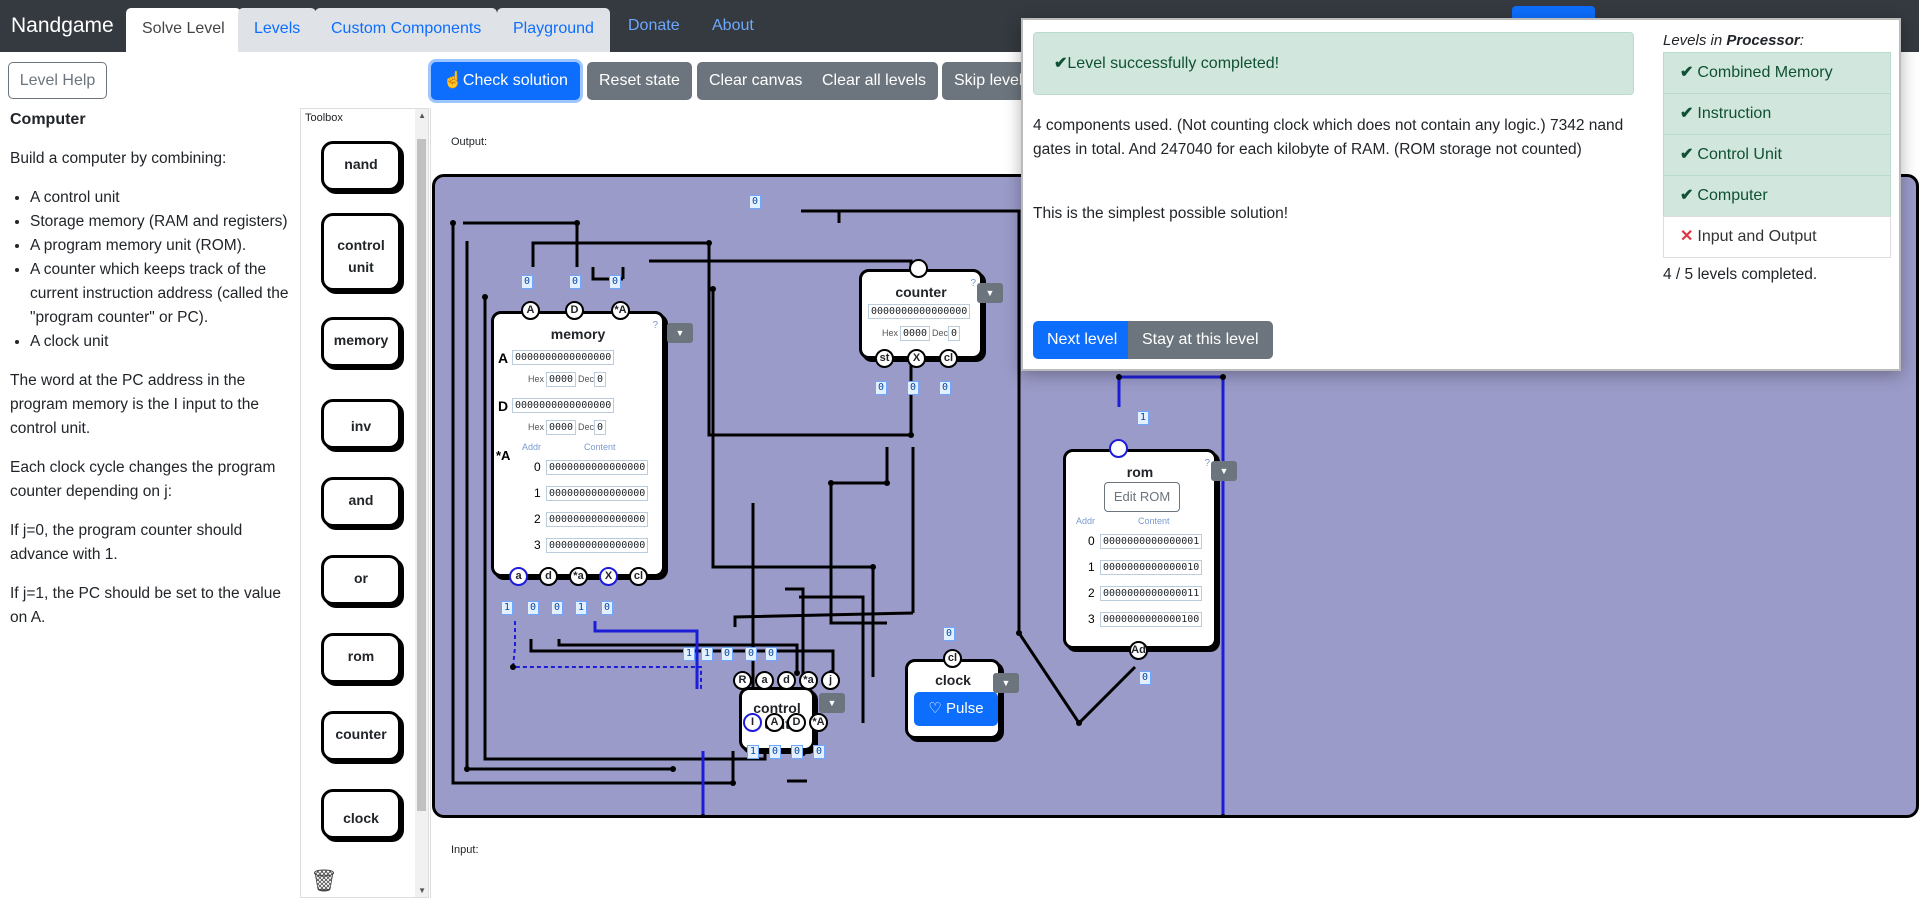 The height and width of the screenshot is (904, 1919). Describe the element at coordinates (1142, 497) in the screenshot. I see `edit-rom-button: Edit ROM` at that location.